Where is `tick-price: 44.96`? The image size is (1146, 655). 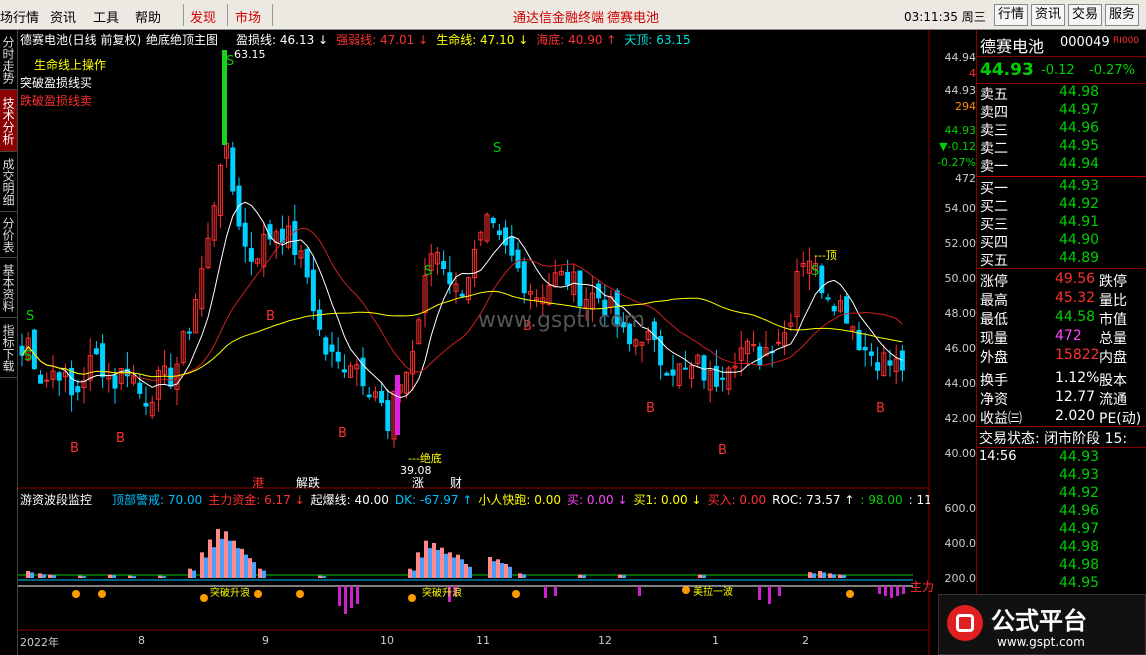
tick-price: 44.96 is located at coordinates (1079, 511).